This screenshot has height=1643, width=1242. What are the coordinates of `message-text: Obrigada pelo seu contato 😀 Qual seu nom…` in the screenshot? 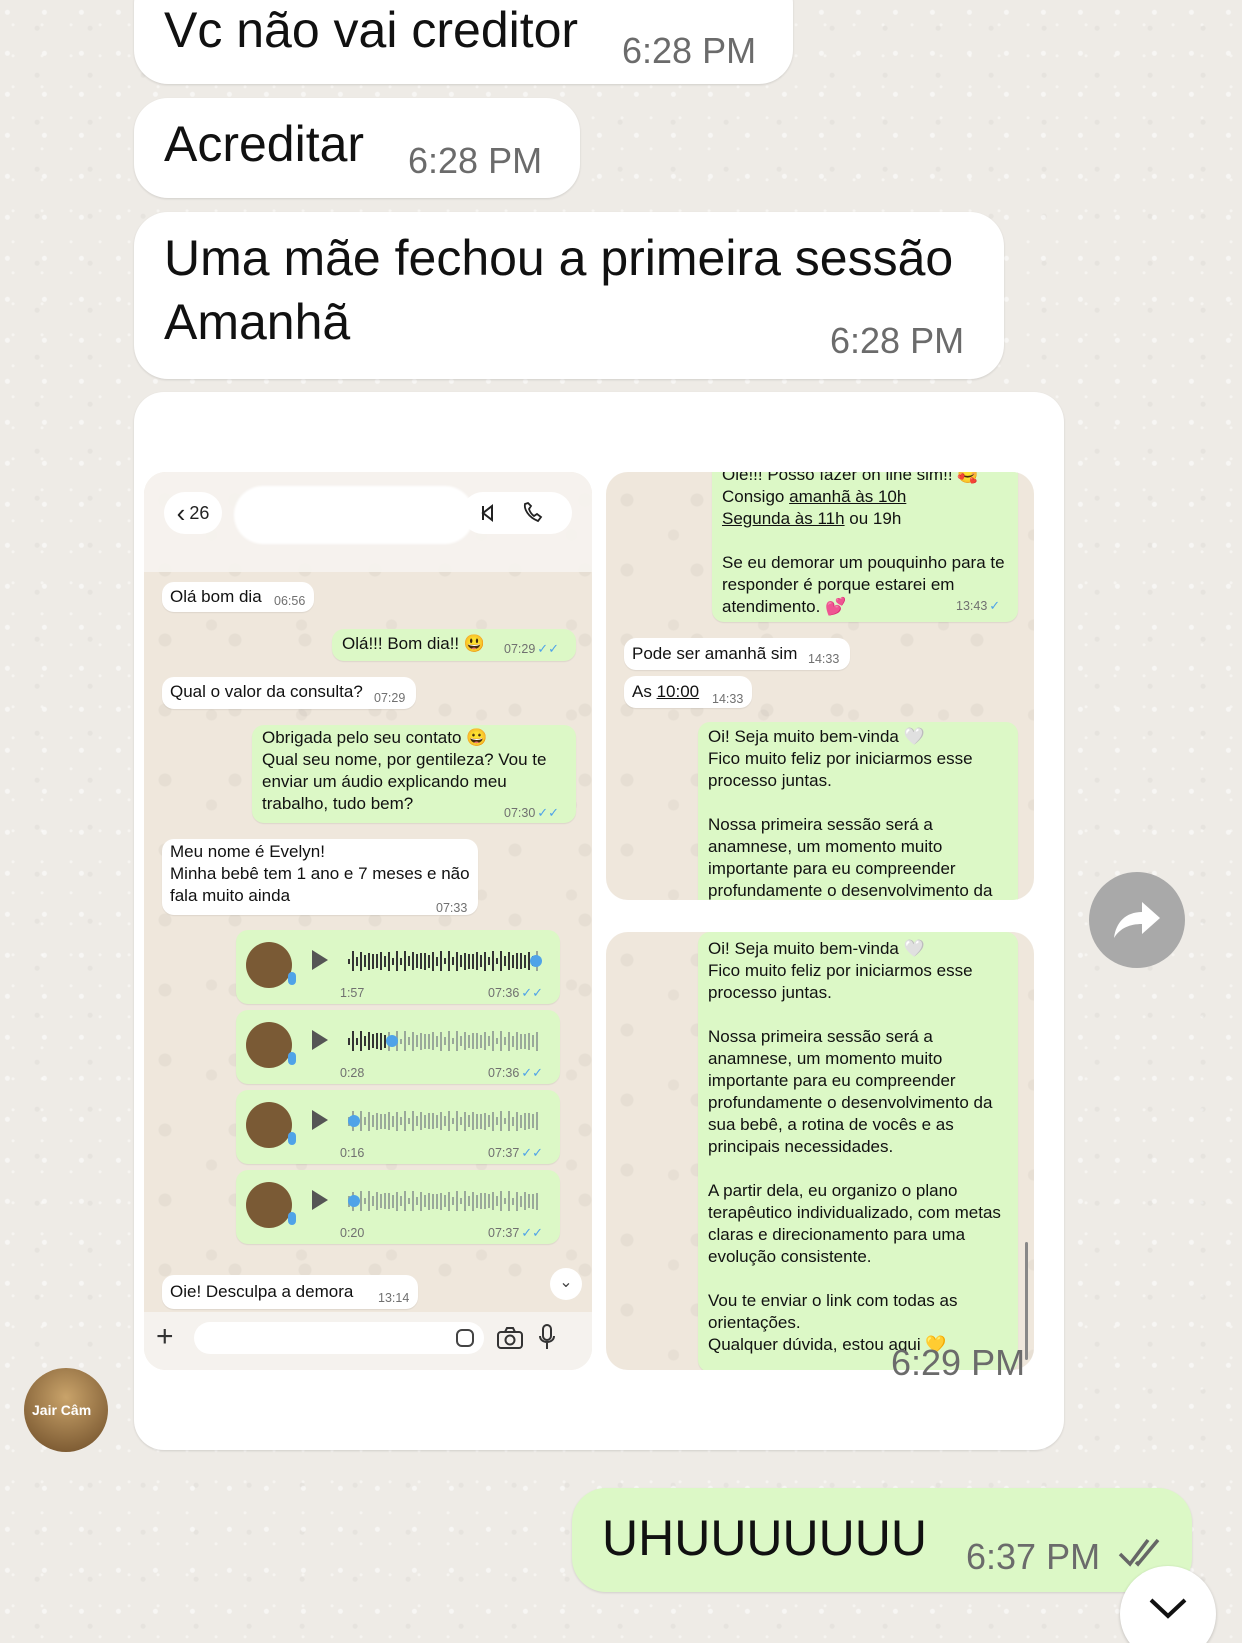 It's located at (404, 770).